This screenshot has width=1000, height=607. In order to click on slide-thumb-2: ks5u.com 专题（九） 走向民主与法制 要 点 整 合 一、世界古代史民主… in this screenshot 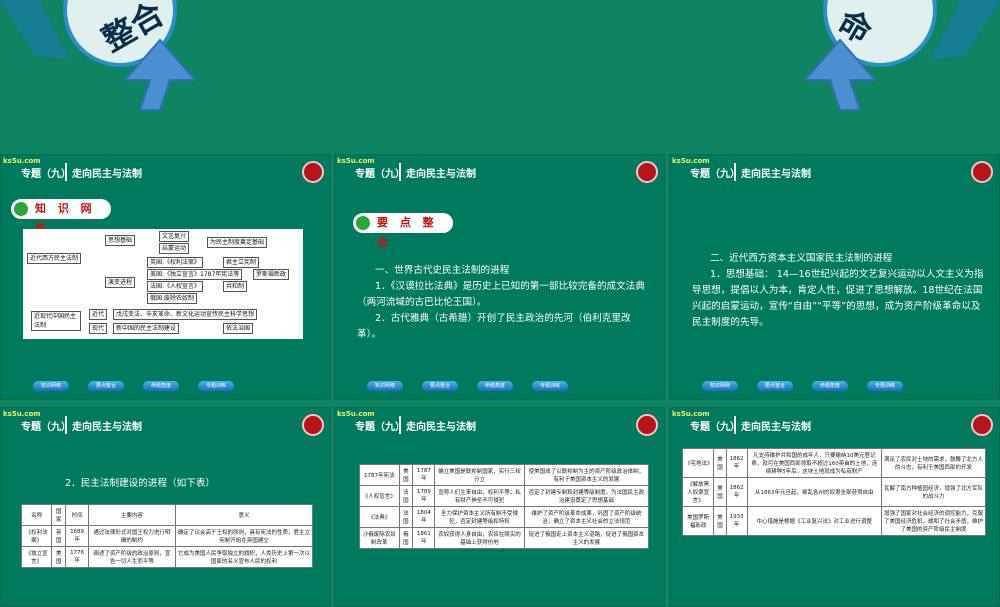, I will do `click(499, 277)`.